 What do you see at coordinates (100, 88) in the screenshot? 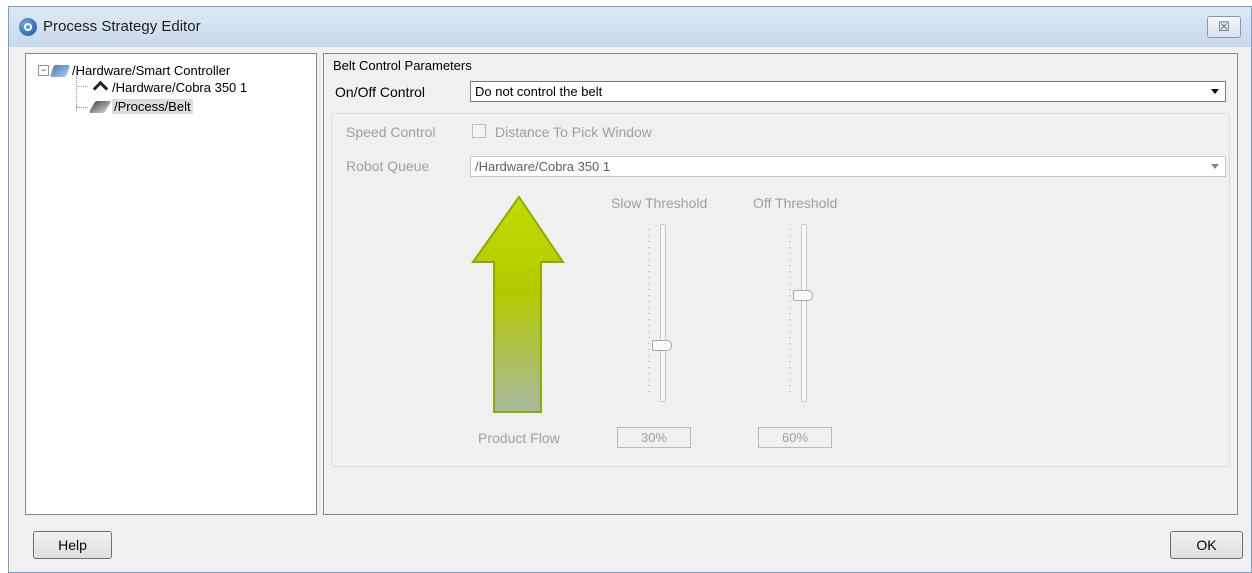
I see `robot-icon` at bounding box center [100, 88].